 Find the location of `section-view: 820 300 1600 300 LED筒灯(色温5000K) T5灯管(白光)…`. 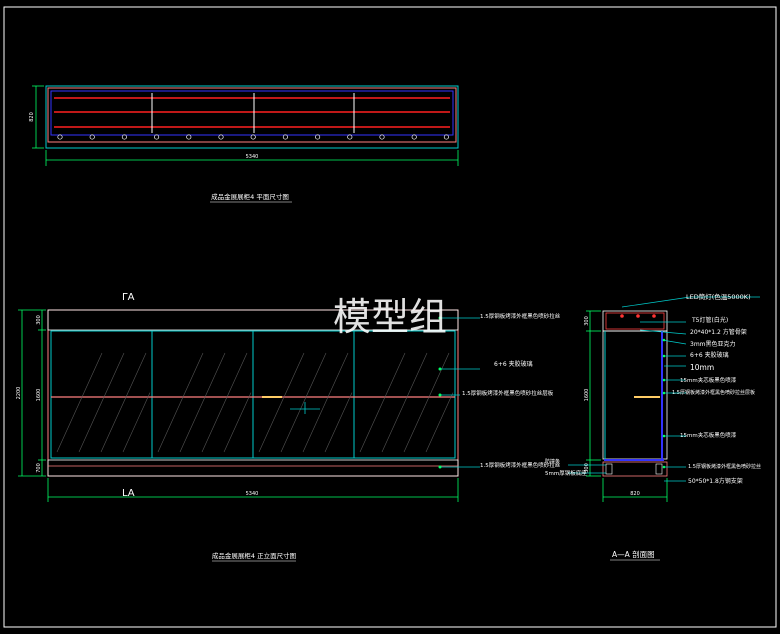

section-view: 820 300 1600 300 LED筒灯(色温5000K) T5灯管(白光)… is located at coordinates (653, 426).